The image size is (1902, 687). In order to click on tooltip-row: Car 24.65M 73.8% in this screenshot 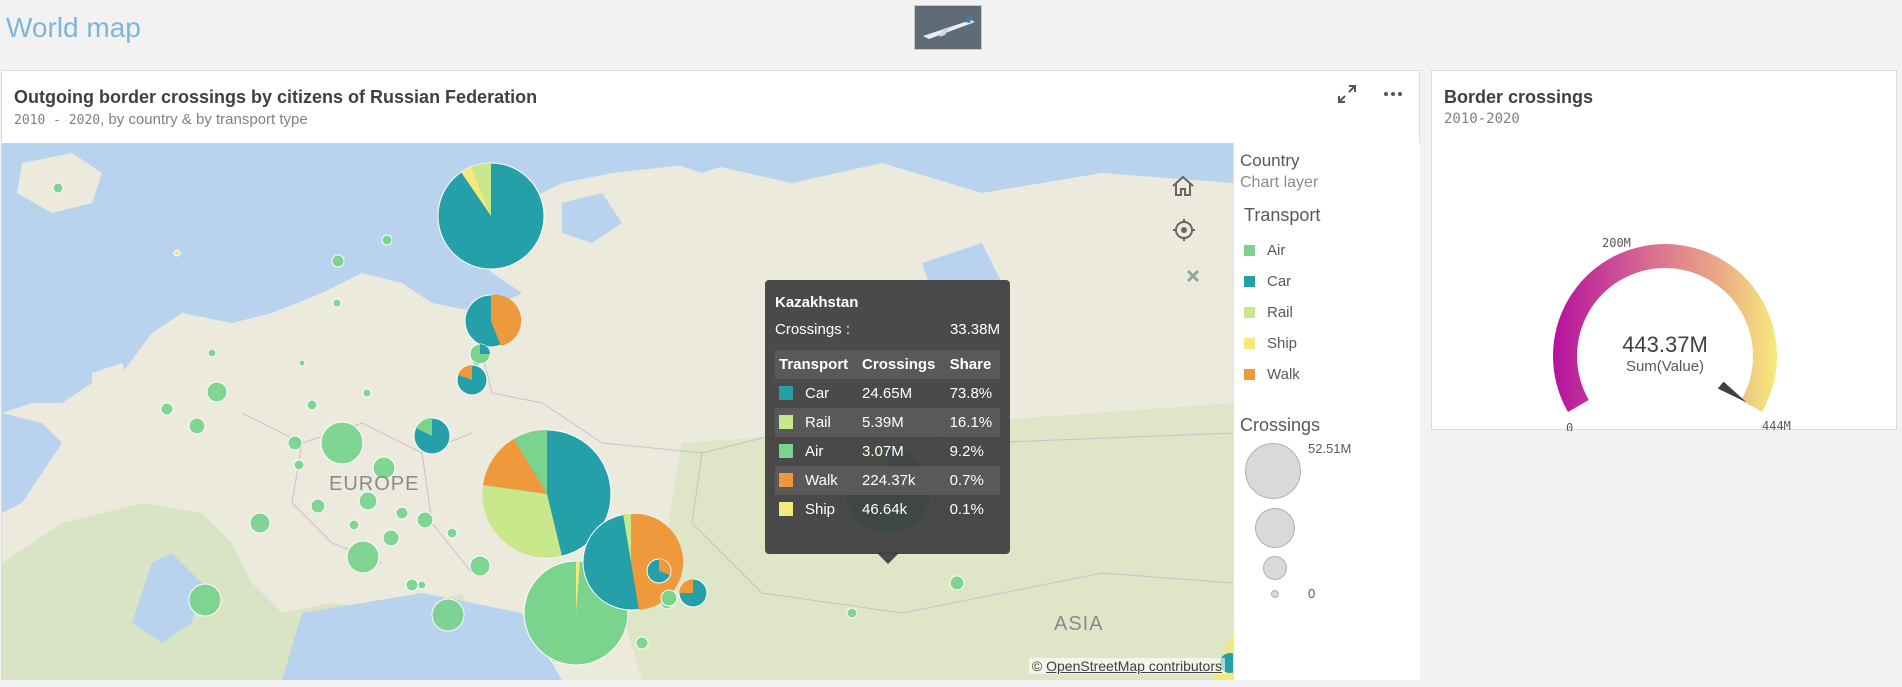, I will do `click(887, 393)`.